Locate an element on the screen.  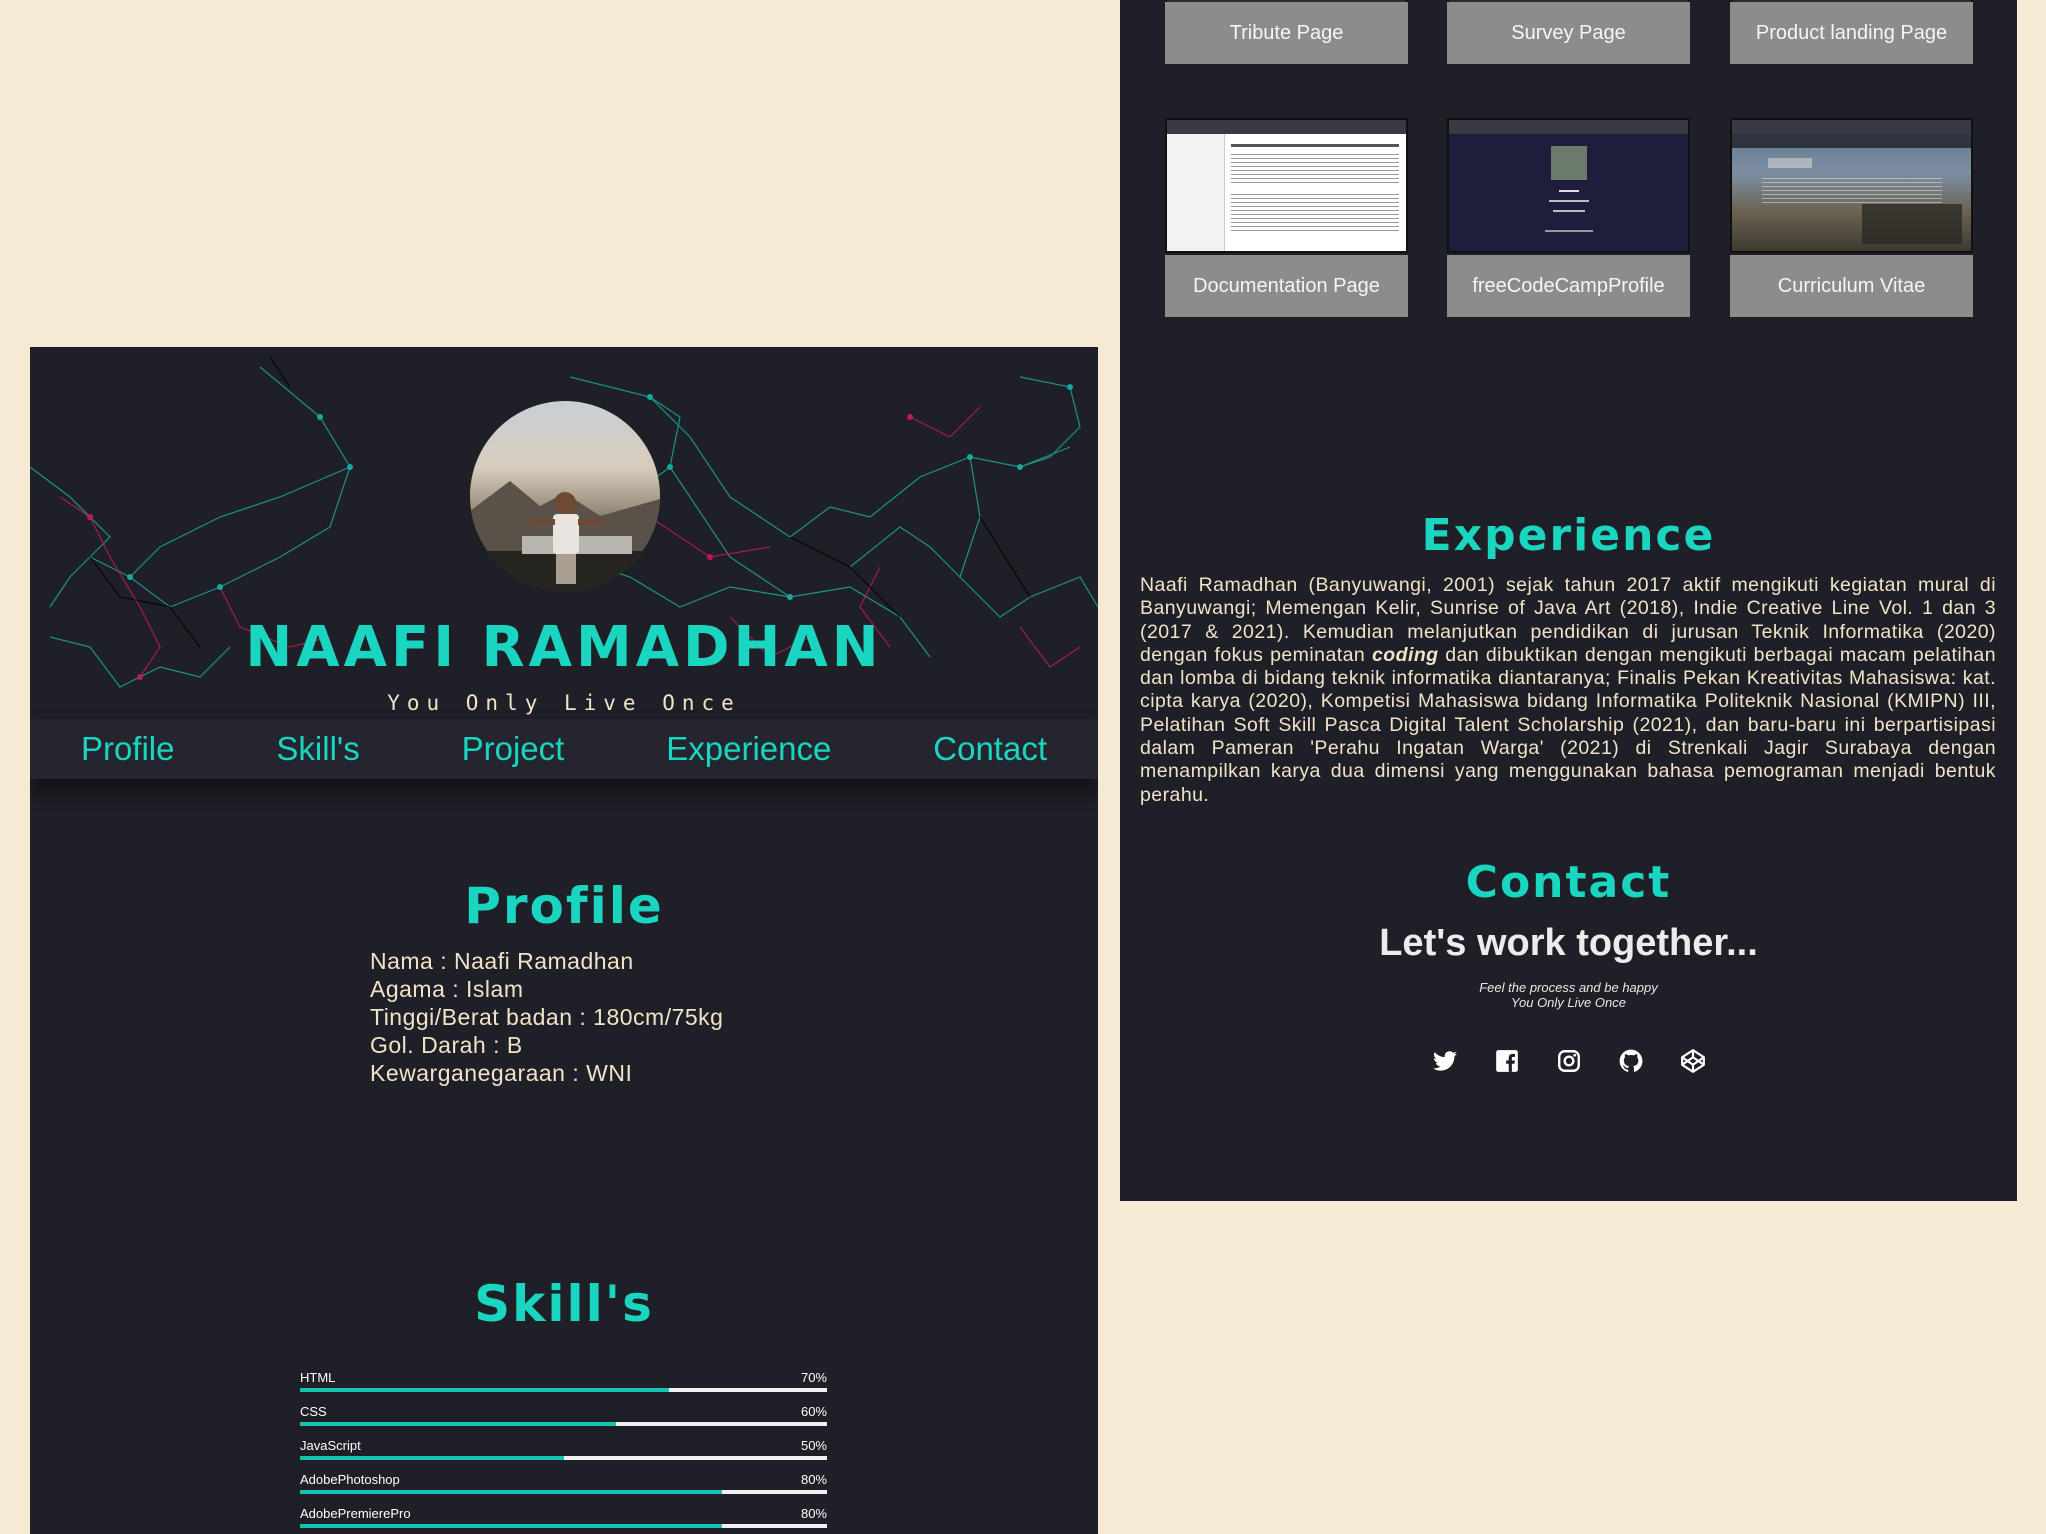
skill-name: AdobePhotoshop is located at coordinates (350, 1479).